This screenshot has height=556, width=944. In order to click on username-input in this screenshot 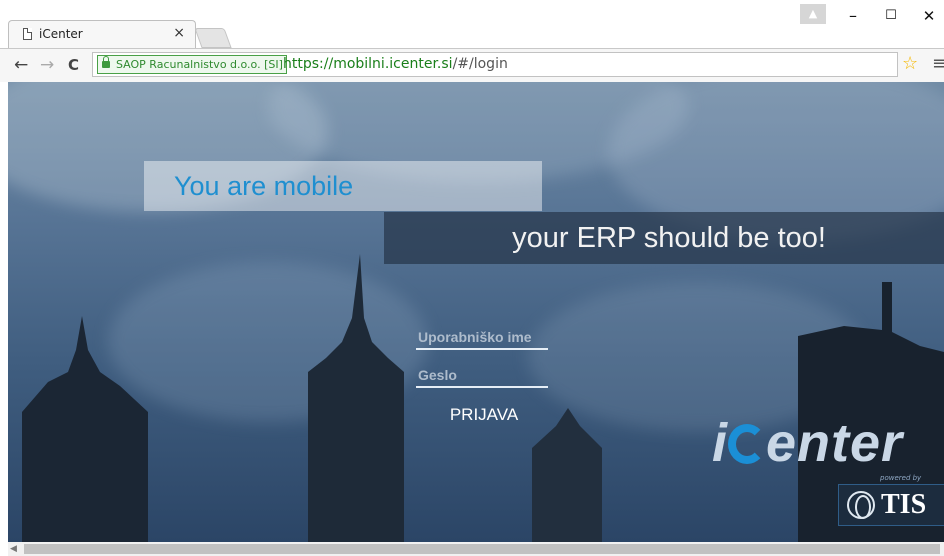, I will do `click(482, 338)`.